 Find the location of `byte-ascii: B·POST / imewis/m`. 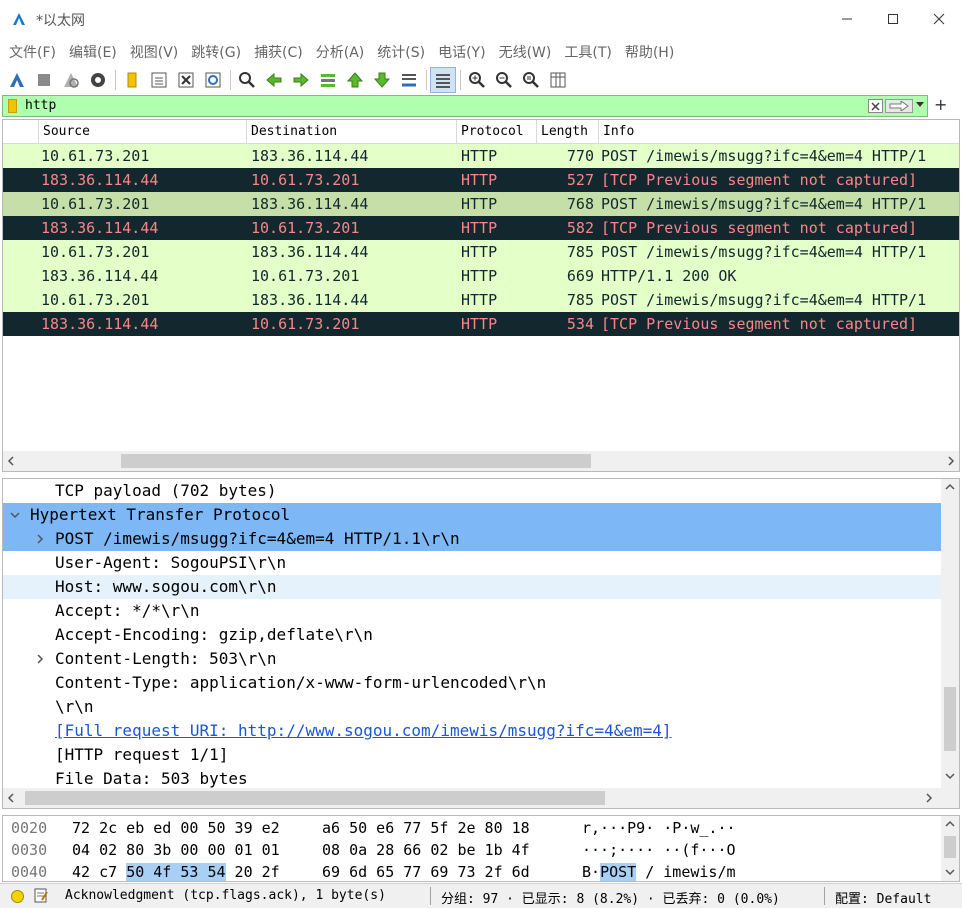

byte-ascii: B·POST / imewis/m is located at coordinates (659, 871).